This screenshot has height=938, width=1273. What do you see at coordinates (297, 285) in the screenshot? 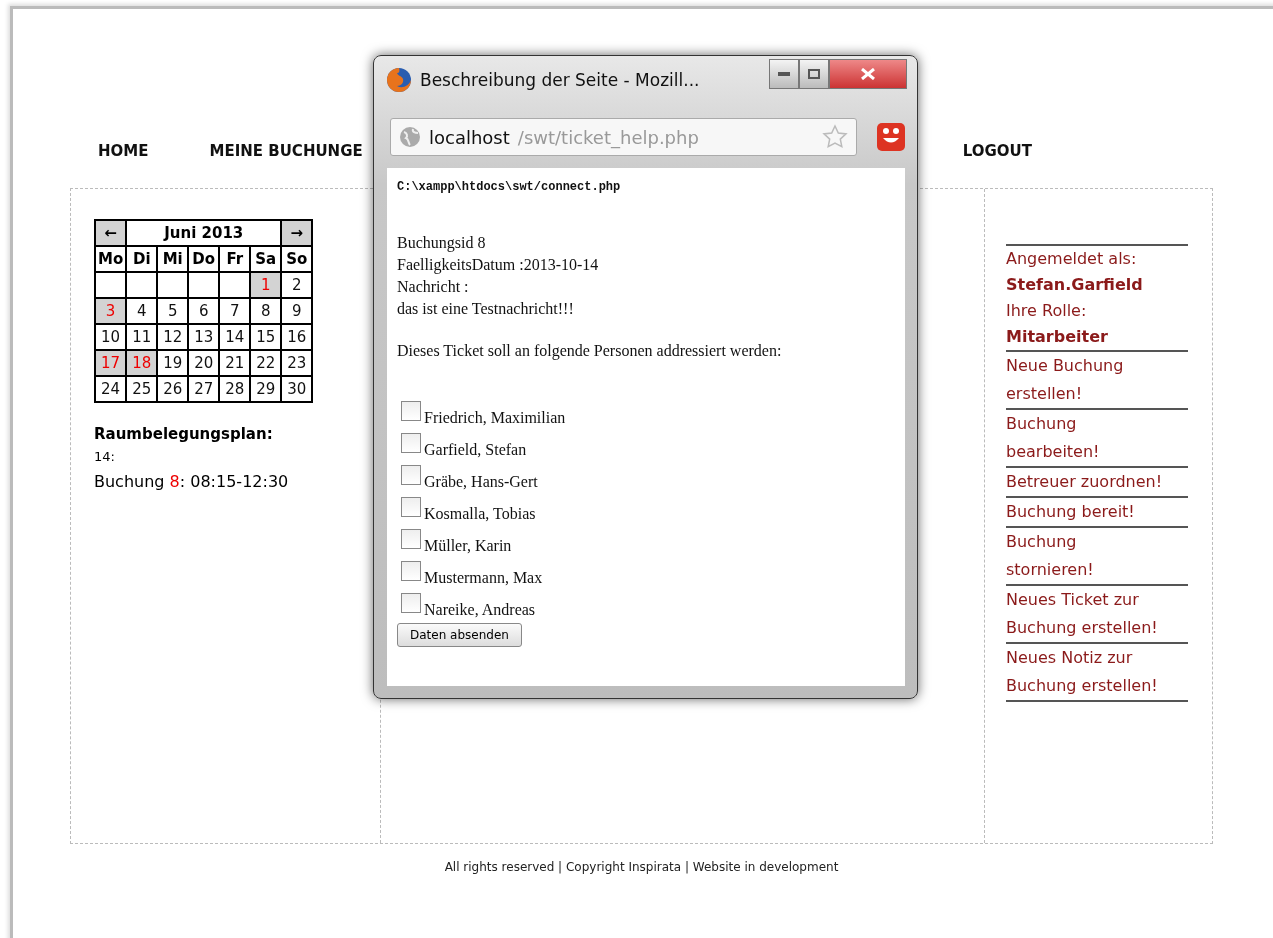
I see `day-cell: 2` at bounding box center [297, 285].